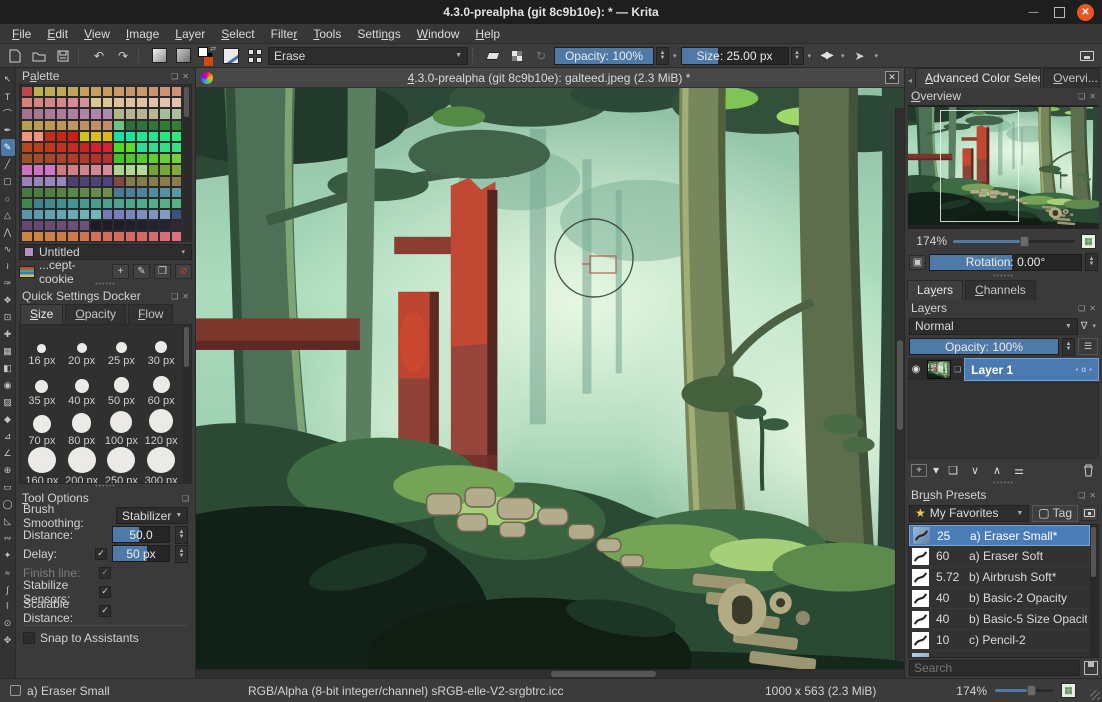 The height and width of the screenshot is (702, 1102). Describe the element at coordinates (919, 470) in the screenshot. I see `add-layer-button: +` at that location.